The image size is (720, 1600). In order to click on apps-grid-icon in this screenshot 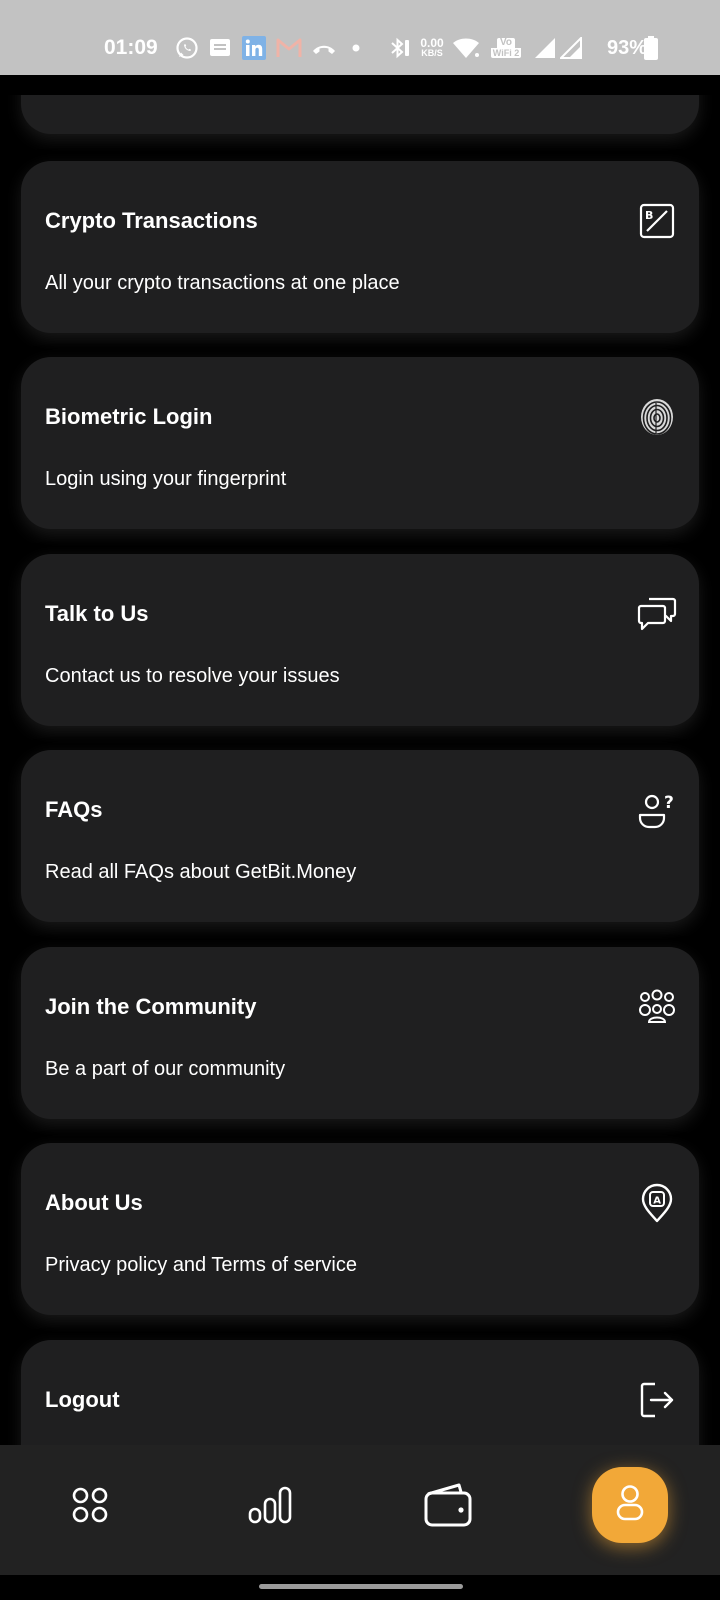, I will do `click(90, 1507)`.